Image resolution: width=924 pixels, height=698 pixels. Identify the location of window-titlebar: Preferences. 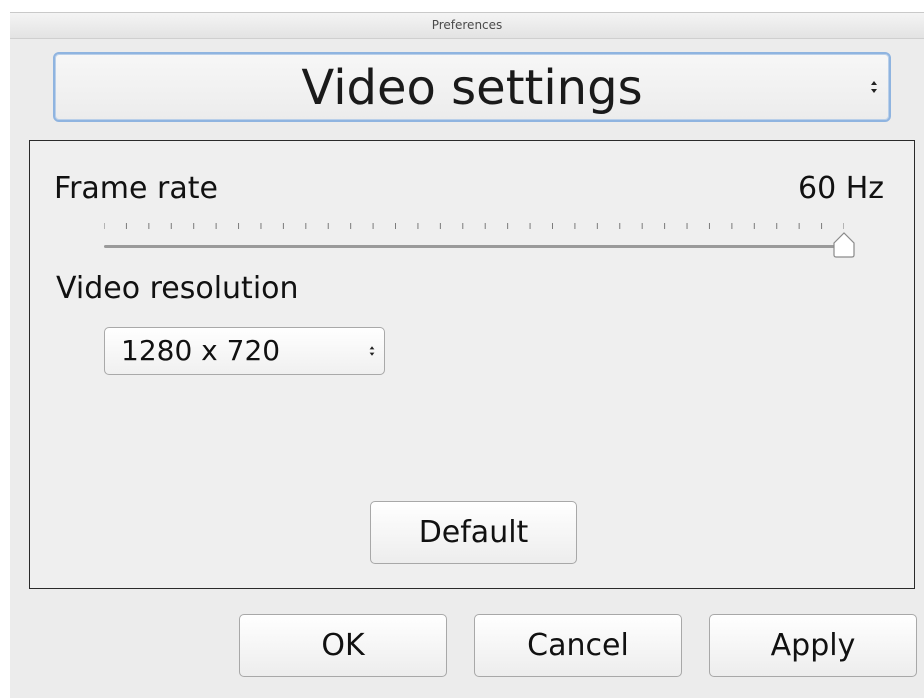
(467, 26).